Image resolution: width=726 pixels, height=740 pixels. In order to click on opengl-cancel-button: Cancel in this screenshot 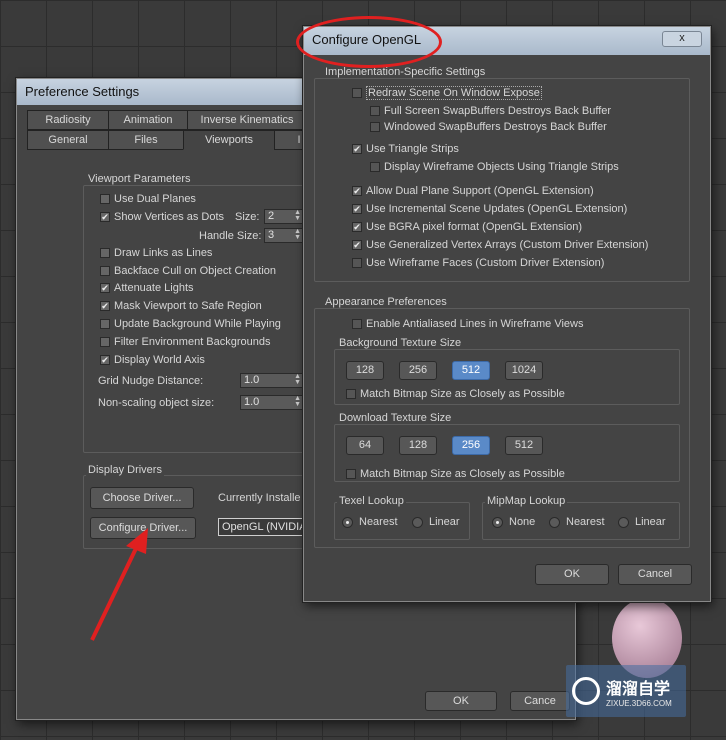, I will do `click(655, 574)`.